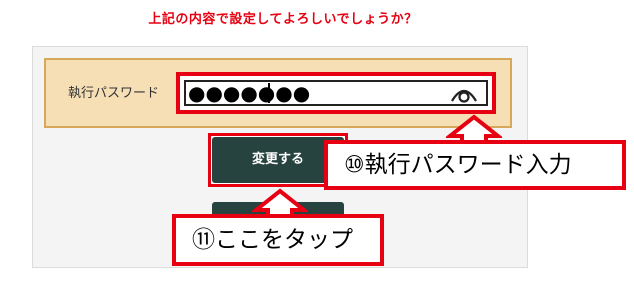  I want to click on password-highlight-frame: ●●●●●●●, so click(336, 93).